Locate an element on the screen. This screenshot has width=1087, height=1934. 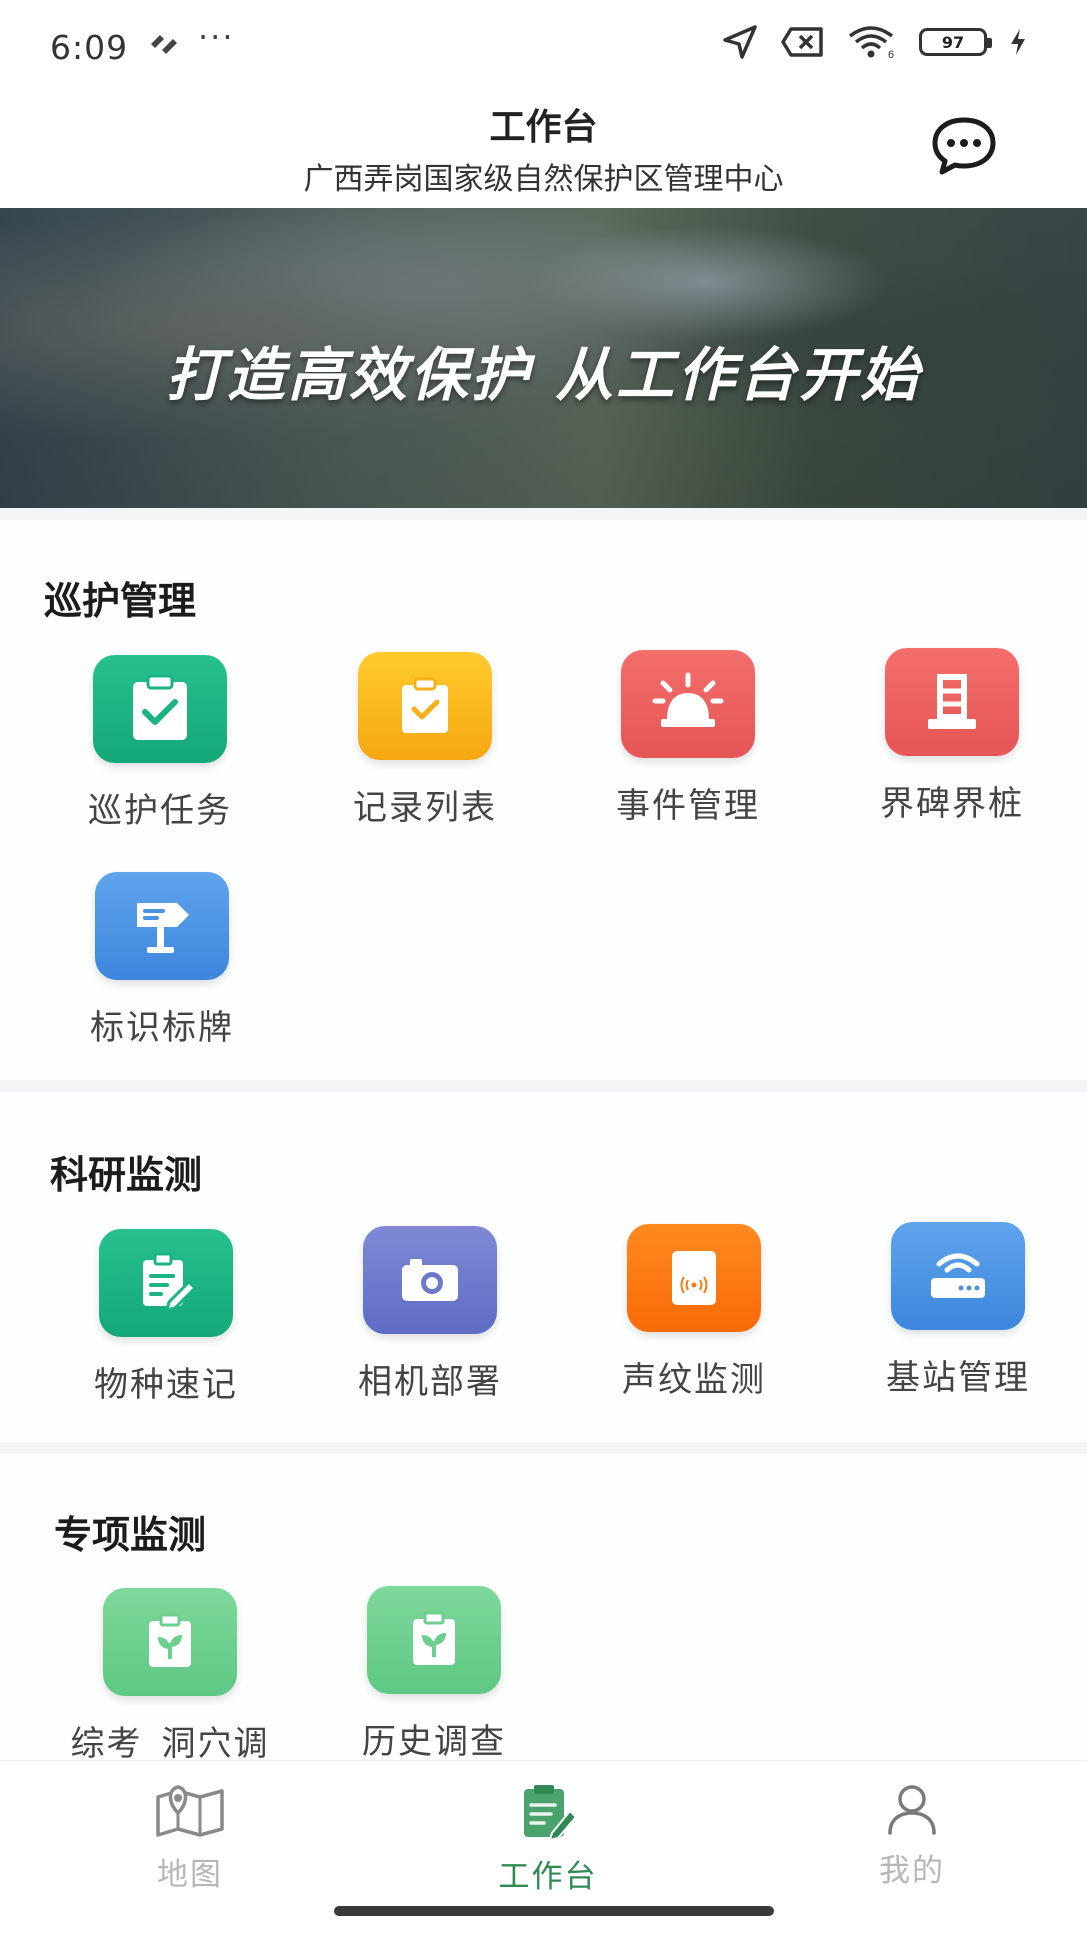
wifi-icon: 6 is located at coordinates (871, 43).